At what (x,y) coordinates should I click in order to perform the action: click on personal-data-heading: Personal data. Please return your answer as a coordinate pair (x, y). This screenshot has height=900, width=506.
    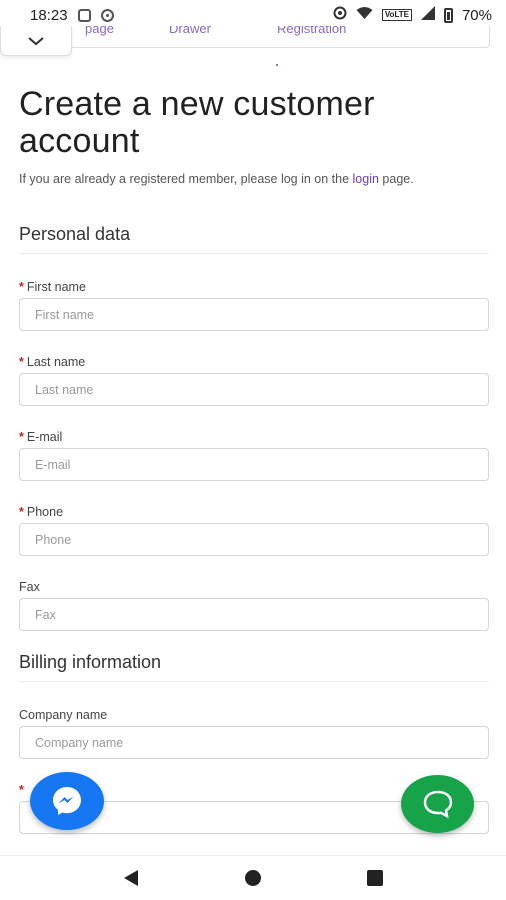
    Looking at the image, I should click on (75, 234).